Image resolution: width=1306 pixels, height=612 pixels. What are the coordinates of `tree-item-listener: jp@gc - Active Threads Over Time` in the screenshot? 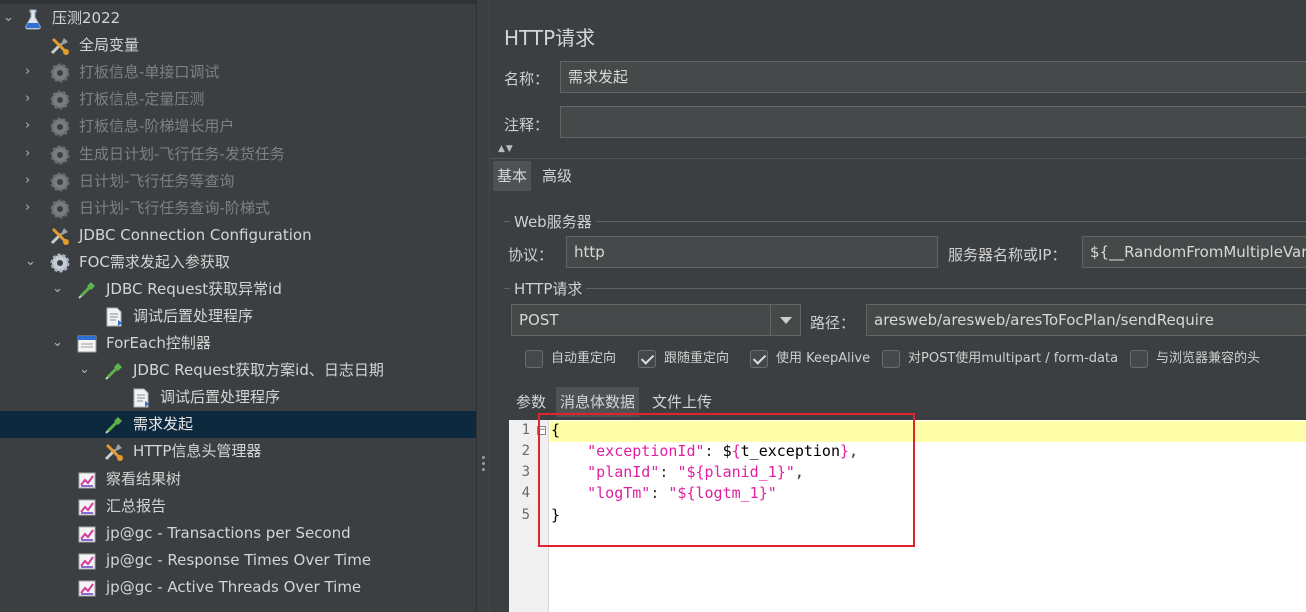 It's located at (239, 587).